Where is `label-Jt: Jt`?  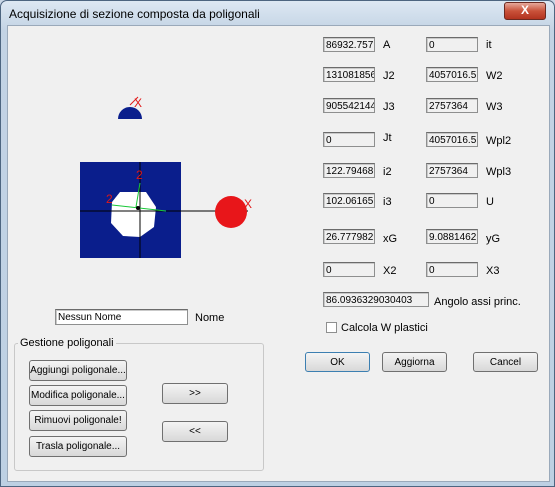
label-Jt: Jt is located at coordinates (387, 138).